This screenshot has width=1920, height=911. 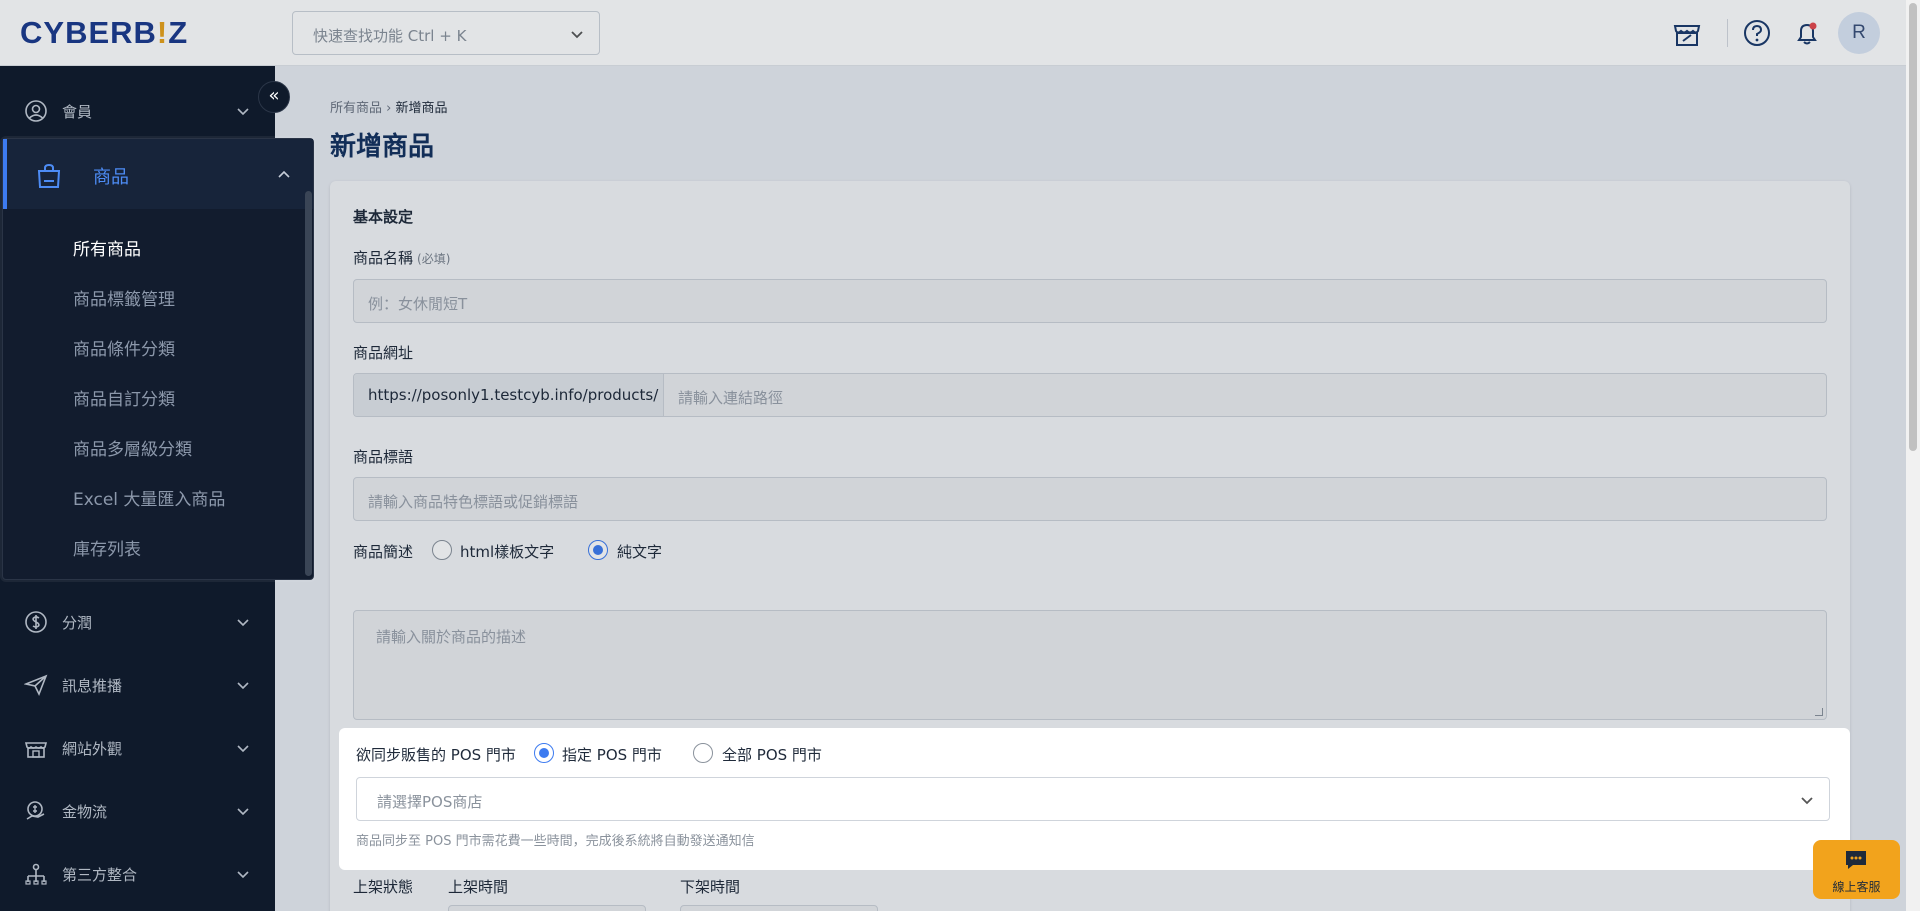 What do you see at coordinates (383, 217) in the screenshot?
I see `section-title: 基本設定` at bounding box center [383, 217].